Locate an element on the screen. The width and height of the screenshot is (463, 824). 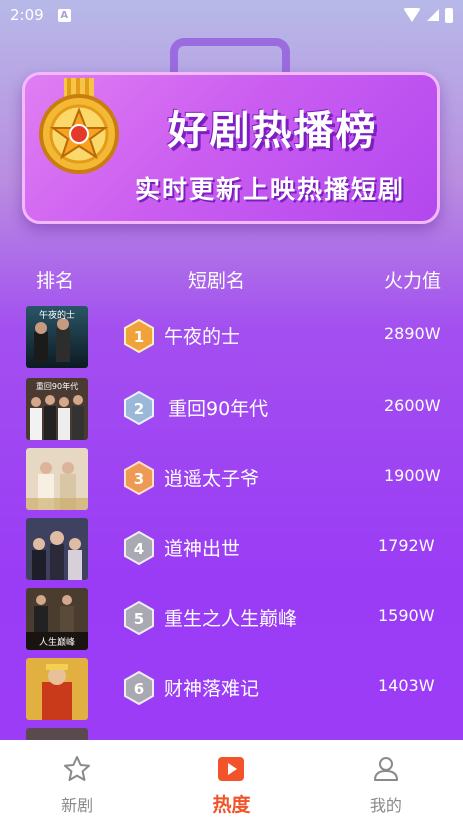
battery-icon is located at coordinates (449, 15).